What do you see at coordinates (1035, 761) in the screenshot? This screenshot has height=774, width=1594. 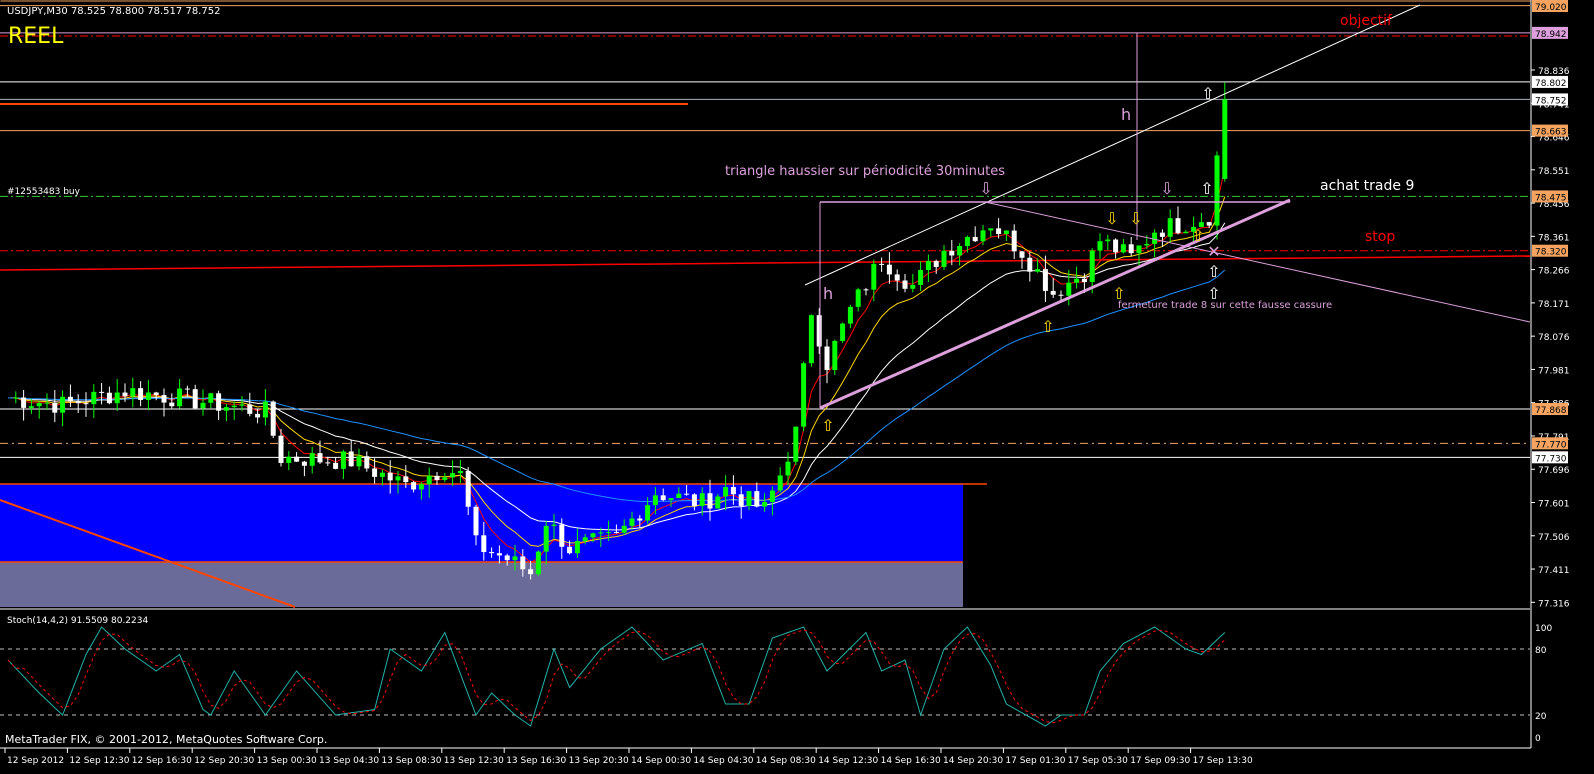 I see `time-tick-label: 17 Sep 01:30` at bounding box center [1035, 761].